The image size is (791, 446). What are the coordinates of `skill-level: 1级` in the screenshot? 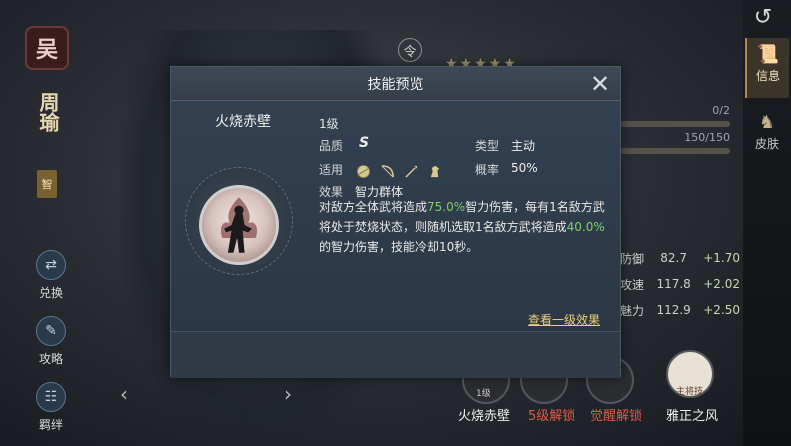 It's located at (329, 124).